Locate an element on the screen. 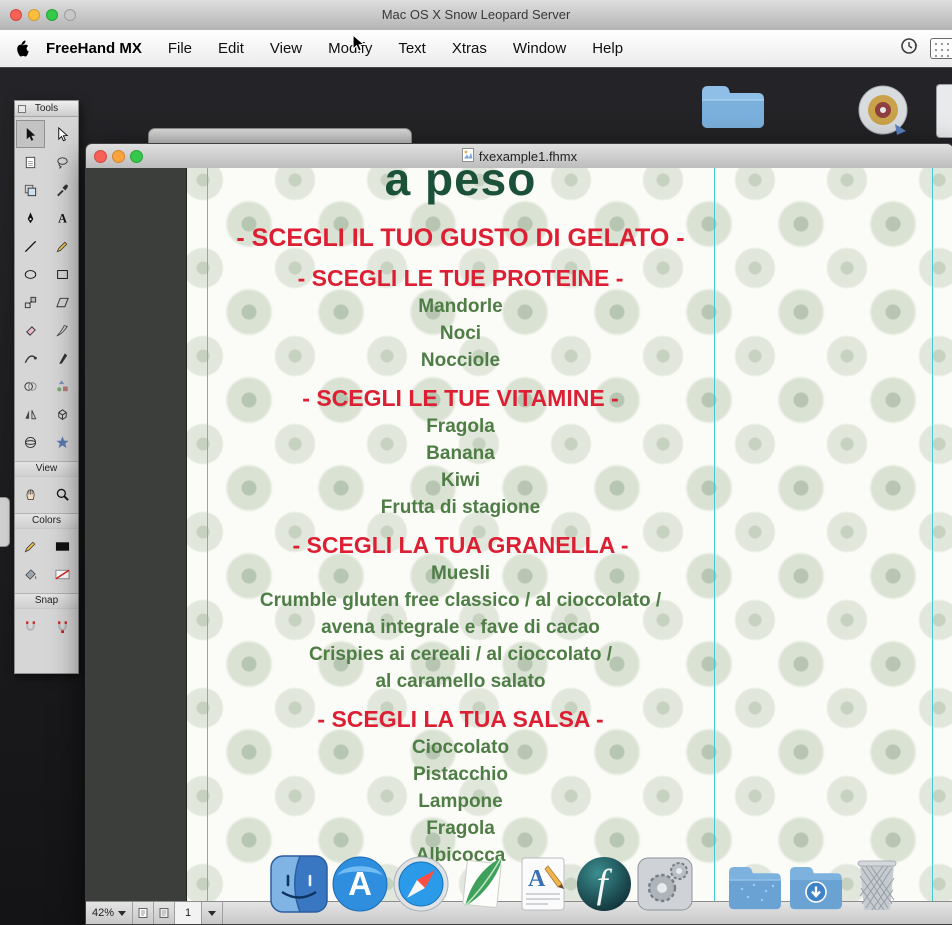  menu-xtras: Xtras is located at coordinates (469, 48).